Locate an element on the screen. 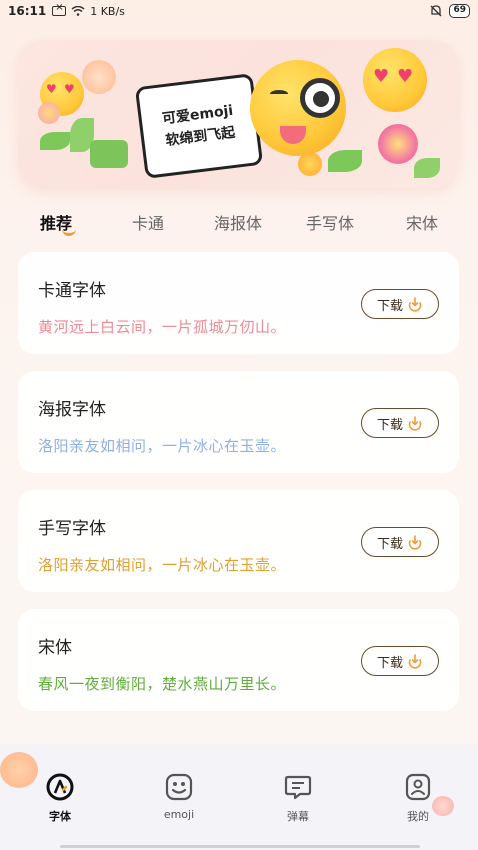 The height and width of the screenshot is (850, 478). tab-poster: 海报体 is located at coordinates (238, 222).